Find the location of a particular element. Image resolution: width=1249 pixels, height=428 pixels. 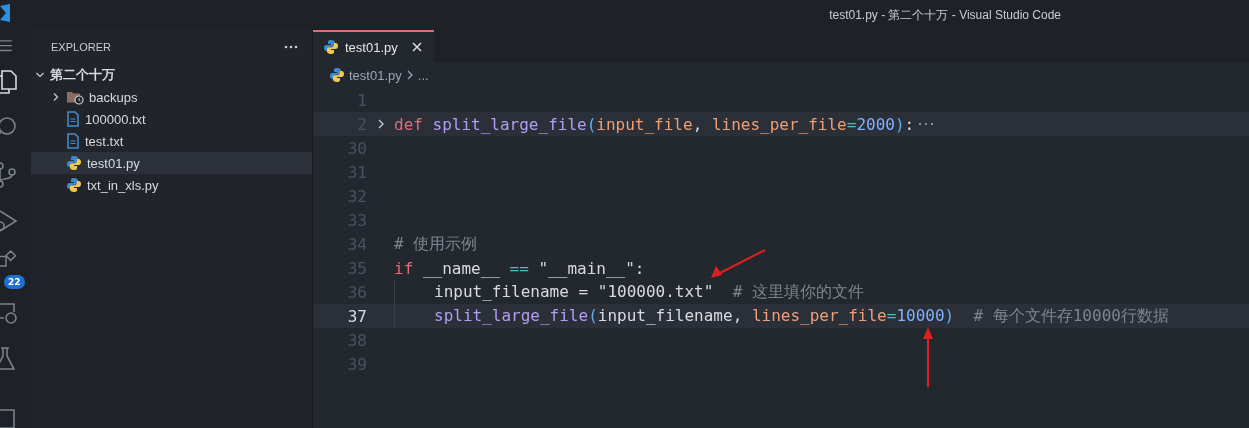

sidebar-title: EXPLORER is located at coordinates (81, 47).